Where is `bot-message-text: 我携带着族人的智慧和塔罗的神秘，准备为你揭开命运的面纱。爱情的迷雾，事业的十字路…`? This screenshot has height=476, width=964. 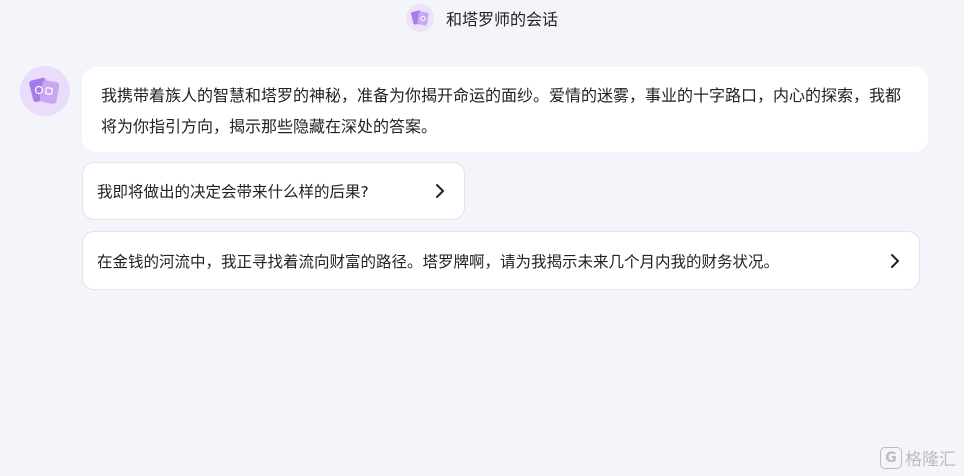 bot-message-text: 我携带着族人的智慧和塔罗的神秘，准备为你揭开命运的面纱。爱情的迷雾，事业的十字路… is located at coordinates (501, 111).